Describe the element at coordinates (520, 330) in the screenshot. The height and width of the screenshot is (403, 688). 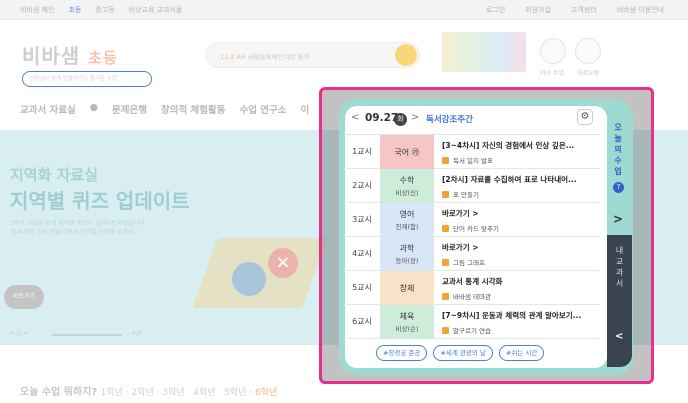
I see `activity-link: 말구르기 연습` at that location.